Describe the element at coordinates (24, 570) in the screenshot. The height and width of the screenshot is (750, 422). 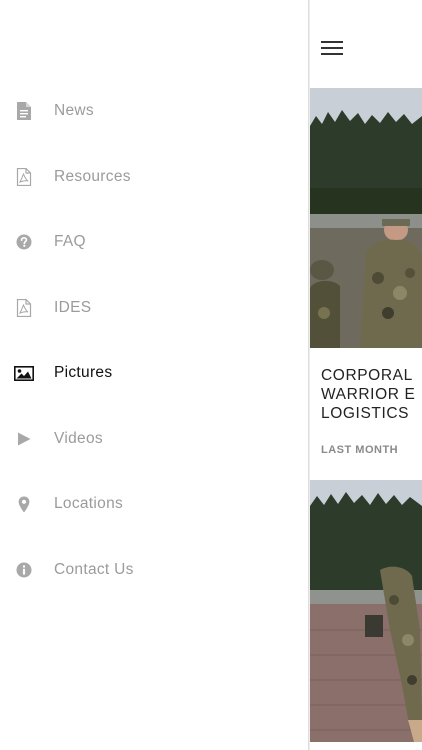
I see `info-icon` at that location.